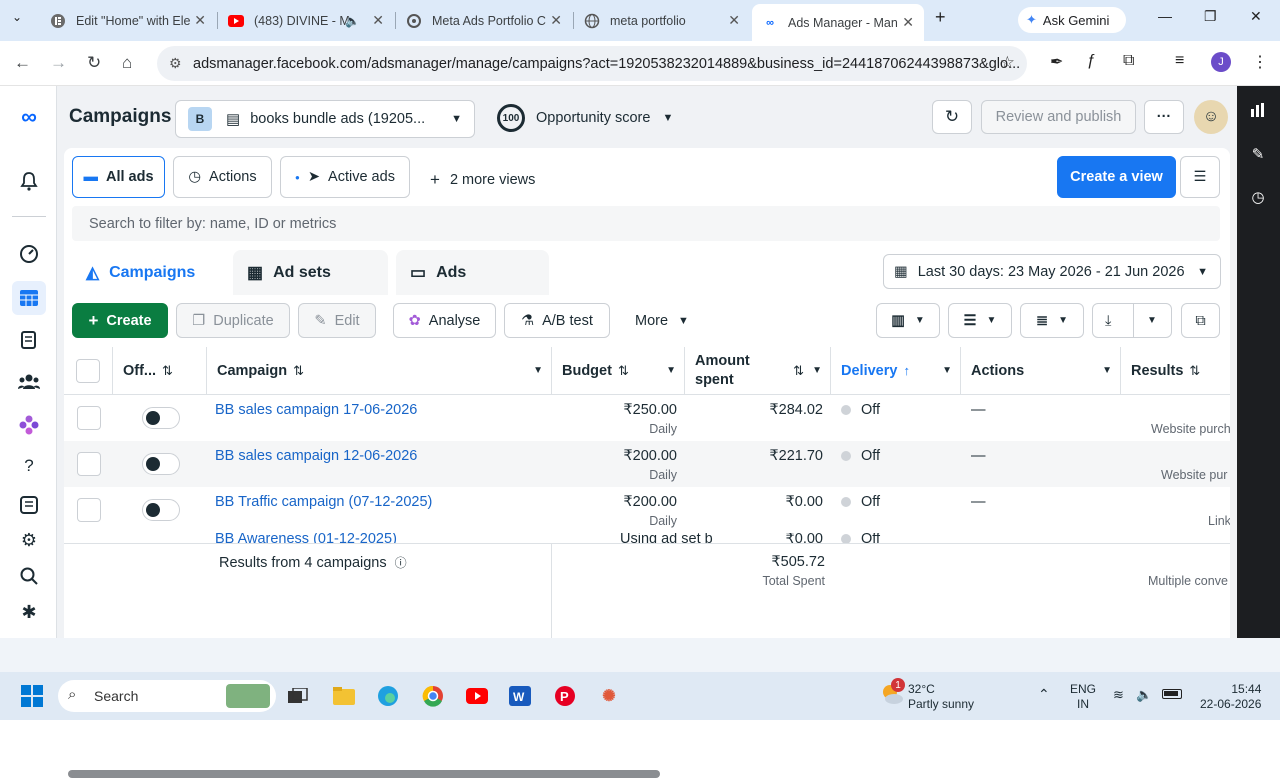  What do you see at coordinates (17, 17) in the screenshot?
I see `tab-search-icon: ⌄` at bounding box center [17, 17].